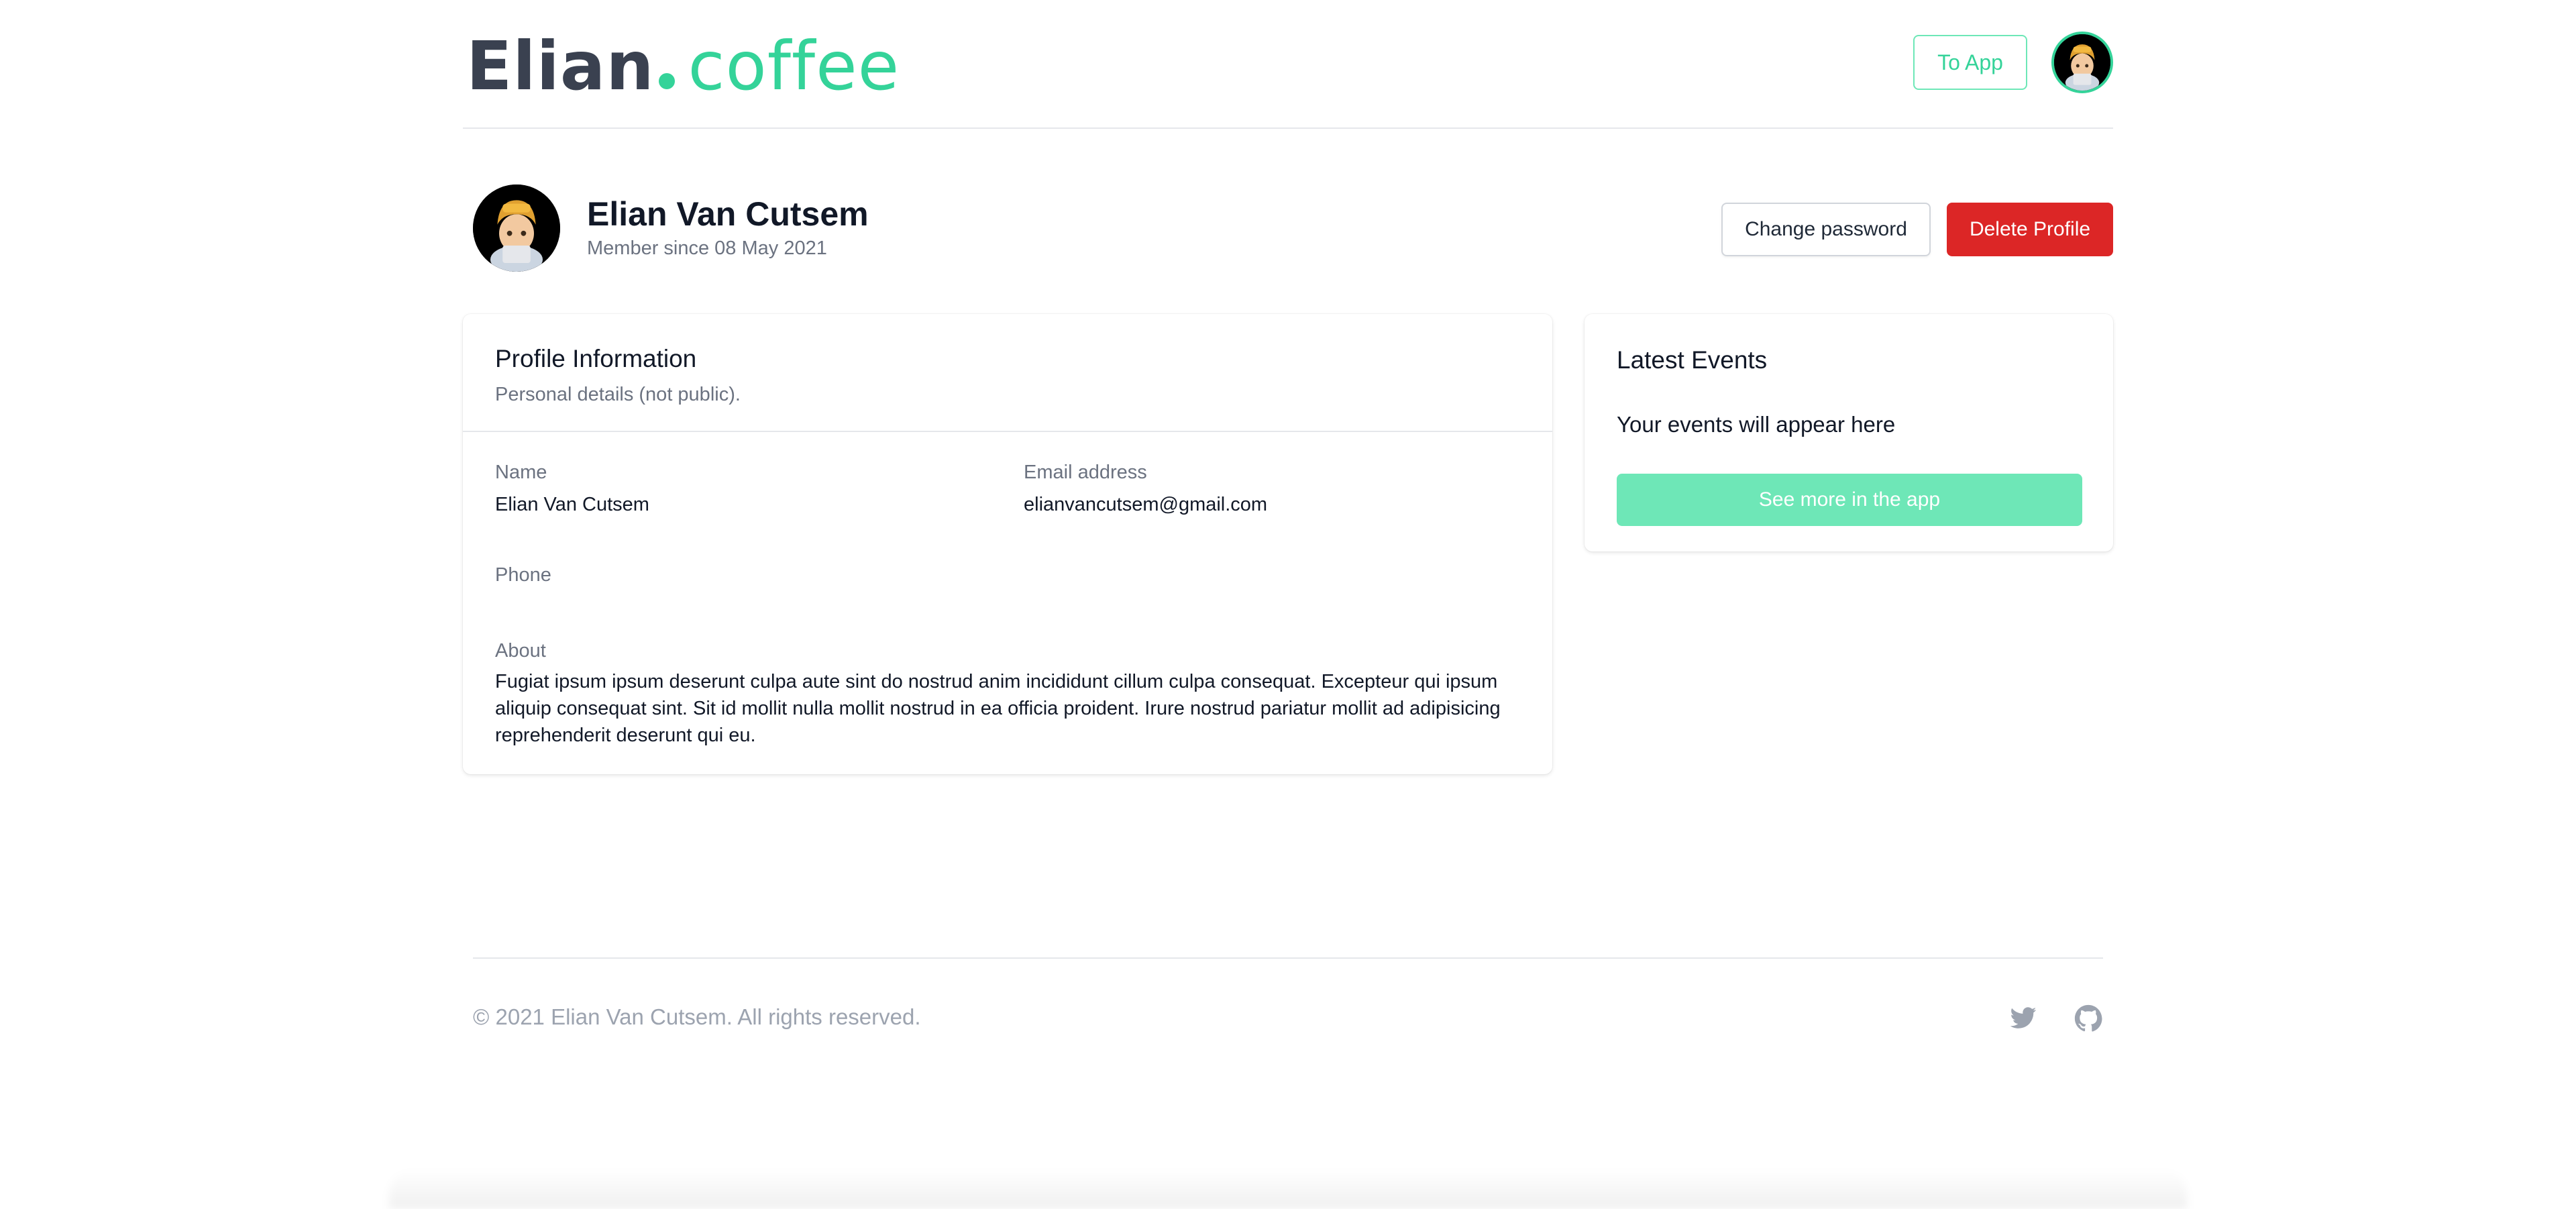  What do you see at coordinates (728, 214) in the screenshot?
I see `profile-name: Elian Van Cutsem` at bounding box center [728, 214].